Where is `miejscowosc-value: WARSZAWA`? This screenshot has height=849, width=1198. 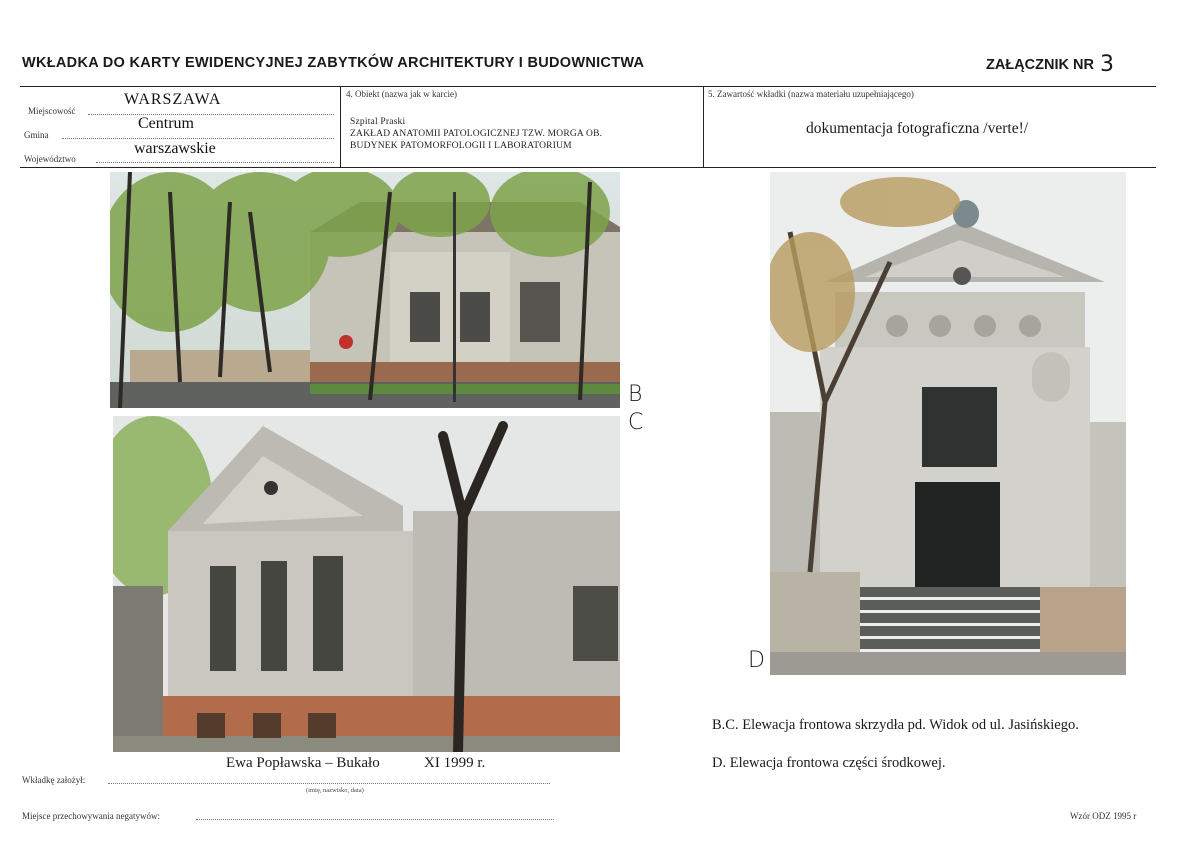
miejscowosc-value: WARSZAWA is located at coordinates (173, 99).